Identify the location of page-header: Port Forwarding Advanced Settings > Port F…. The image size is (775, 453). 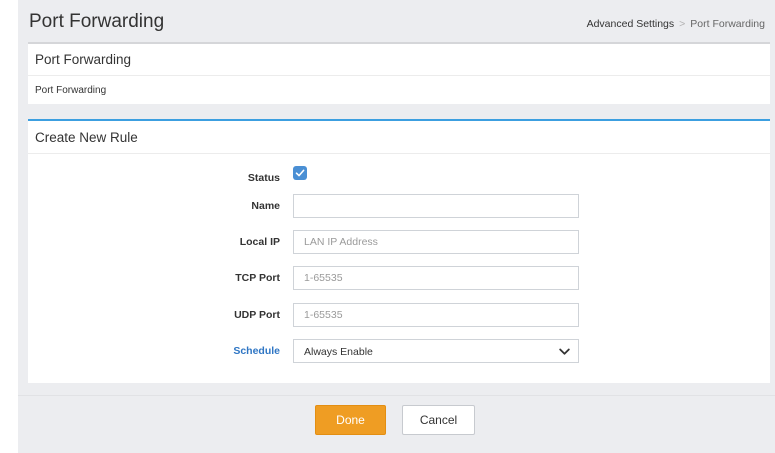
(396, 22).